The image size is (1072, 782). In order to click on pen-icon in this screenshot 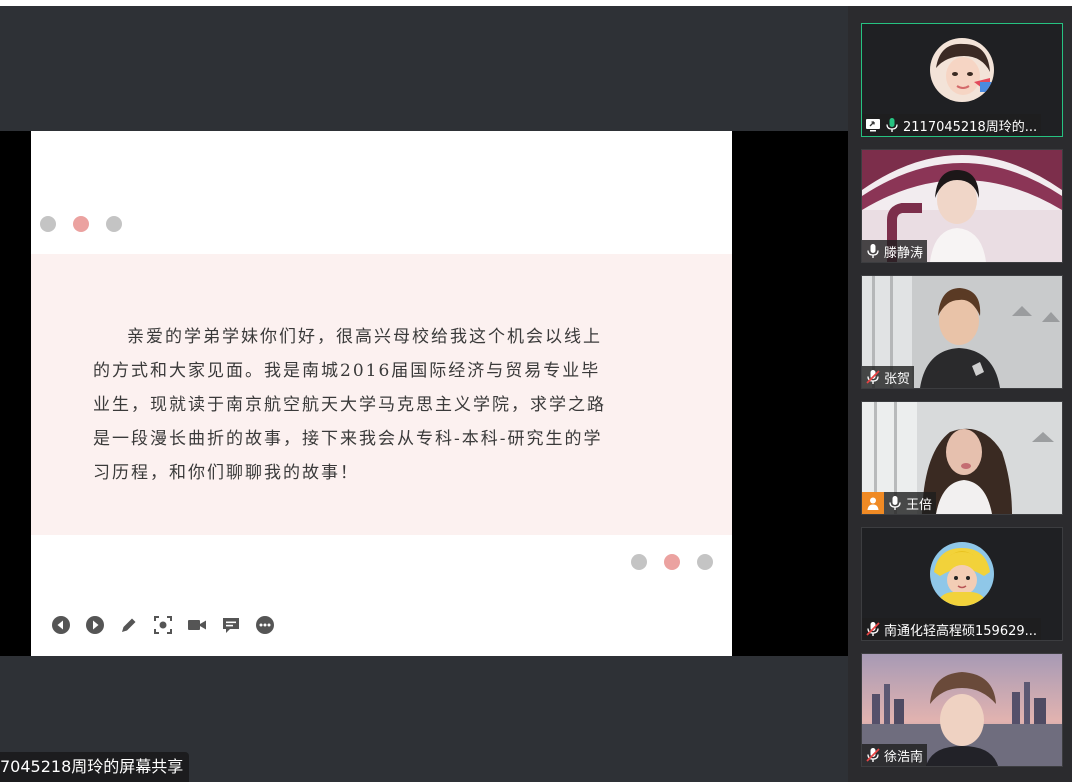, I will do `click(129, 625)`.